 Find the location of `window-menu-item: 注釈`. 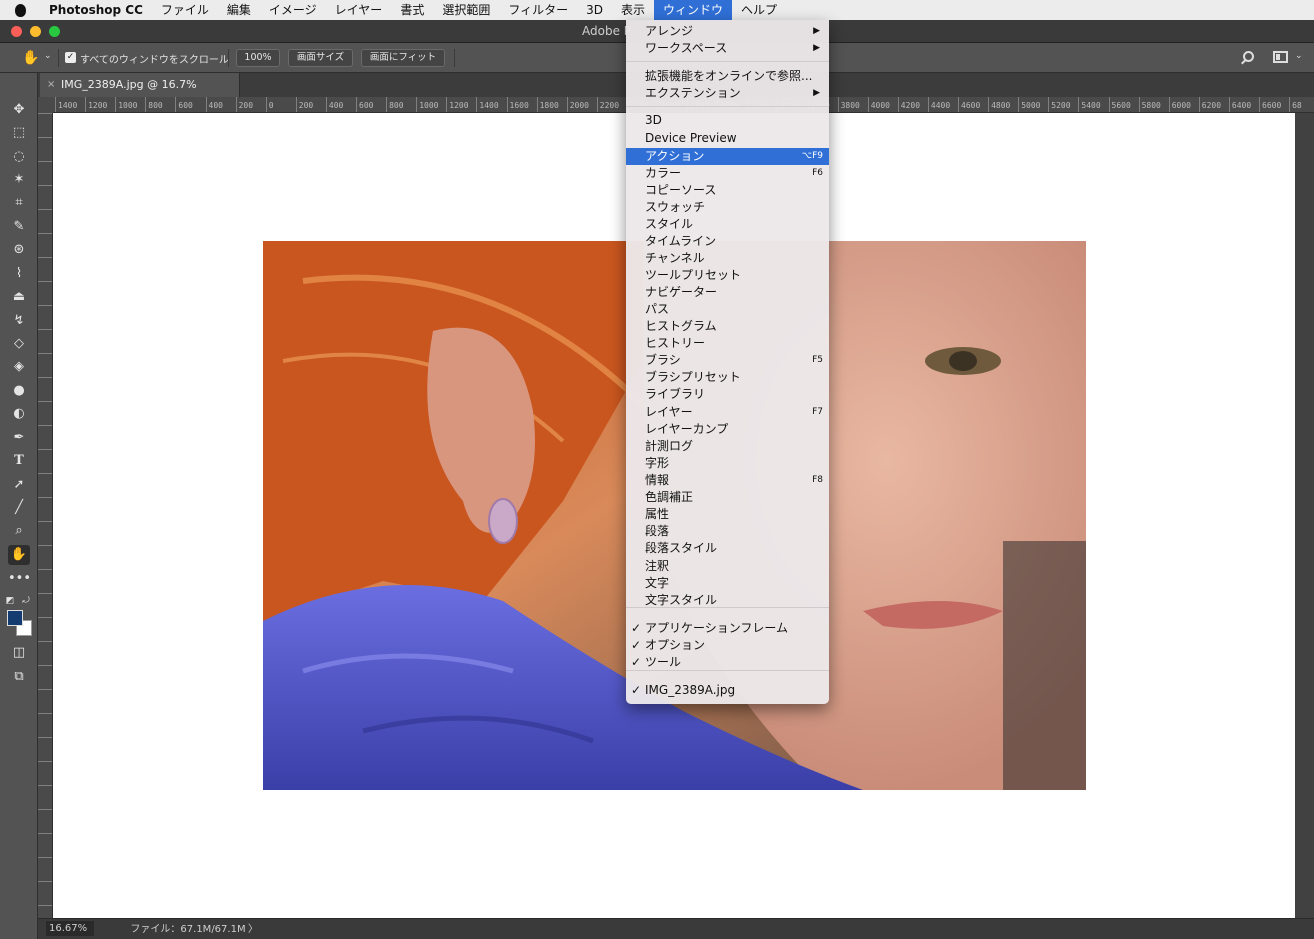

window-menu-item: 注釈 is located at coordinates (727, 566).